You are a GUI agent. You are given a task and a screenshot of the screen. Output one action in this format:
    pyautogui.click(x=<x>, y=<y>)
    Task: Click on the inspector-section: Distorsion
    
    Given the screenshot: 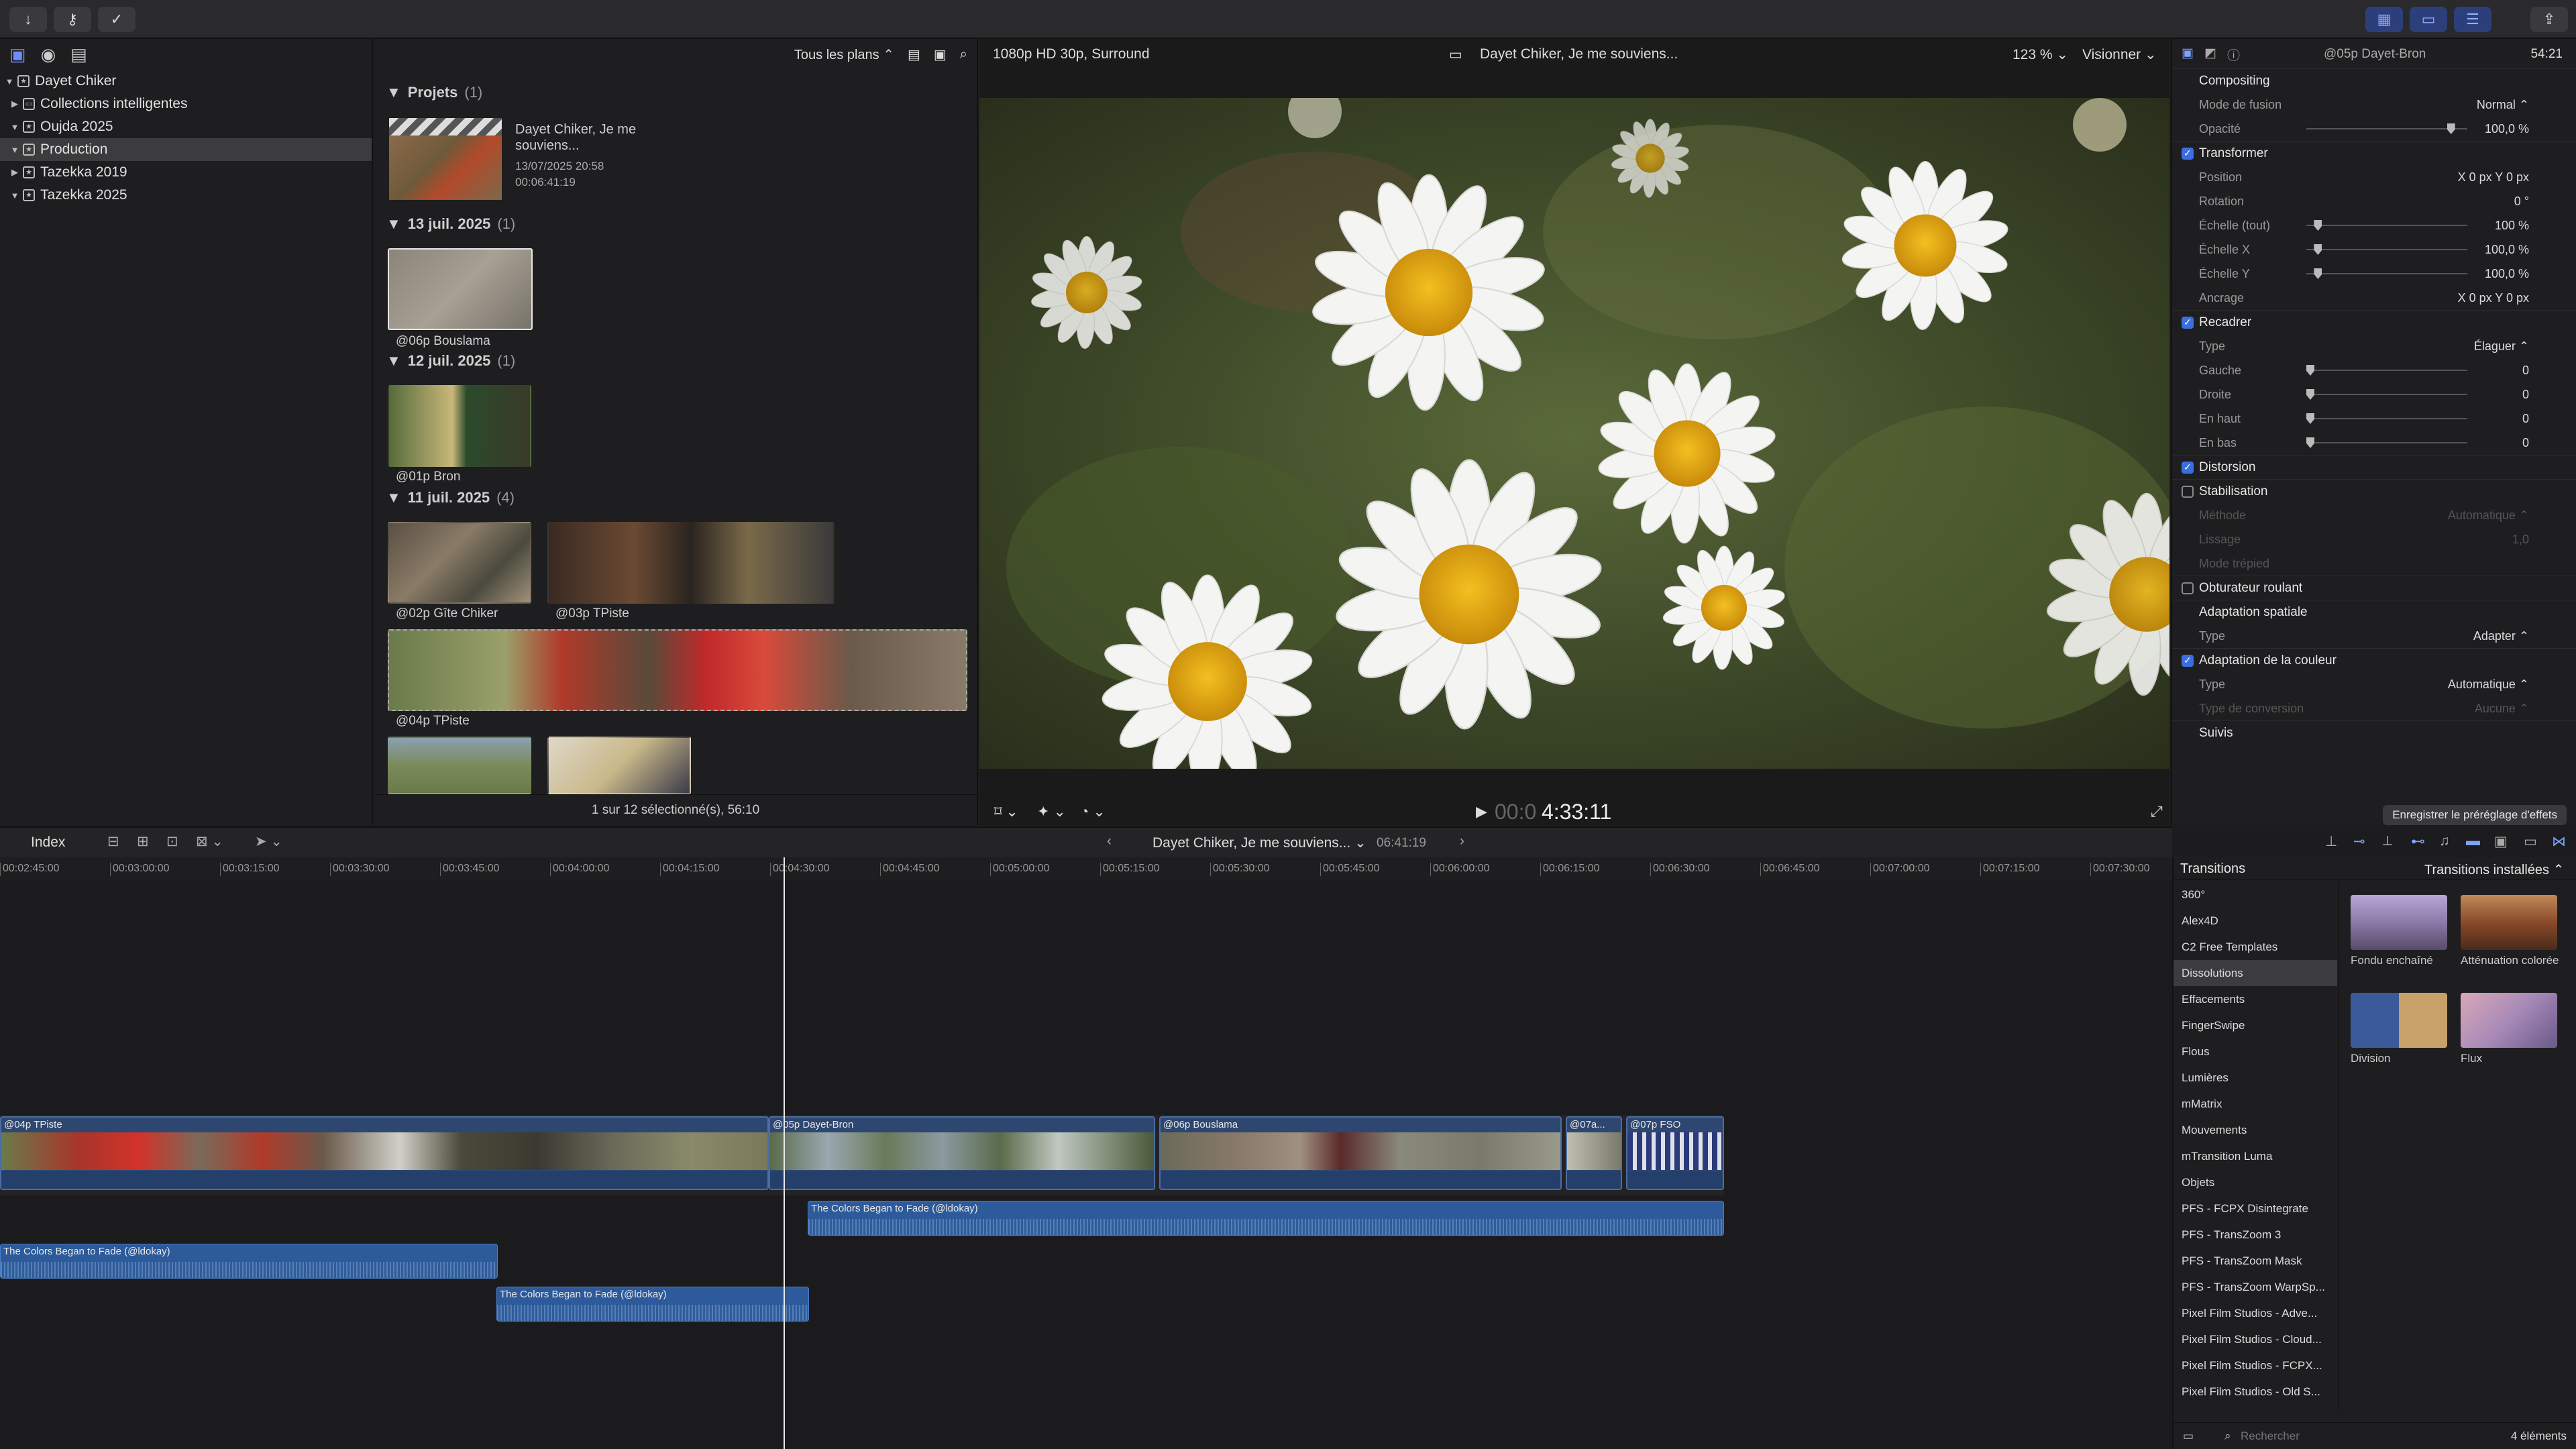 What is the action you would take?
    pyautogui.click(x=2374, y=467)
    